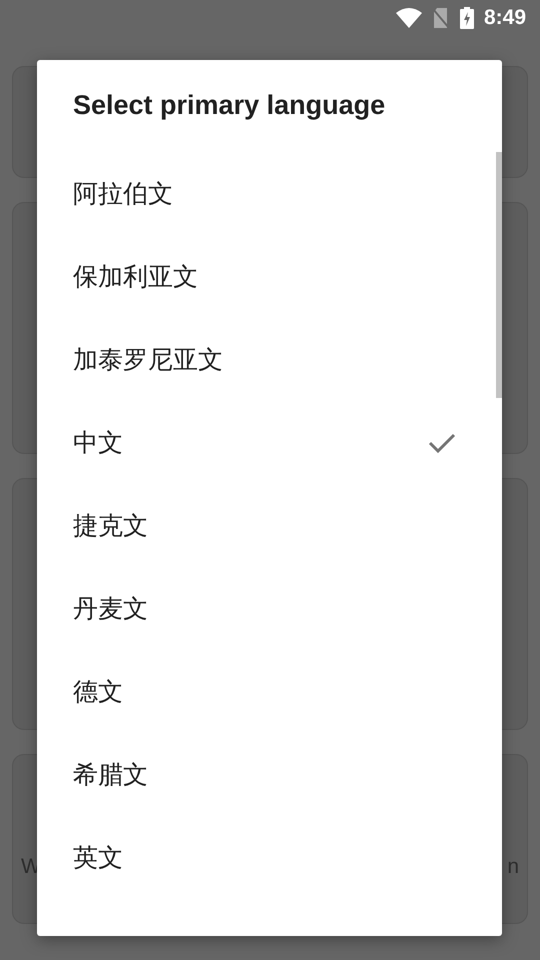  Describe the element at coordinates (409, 18) in the screenshot. I see `wifi-icon` at that location.